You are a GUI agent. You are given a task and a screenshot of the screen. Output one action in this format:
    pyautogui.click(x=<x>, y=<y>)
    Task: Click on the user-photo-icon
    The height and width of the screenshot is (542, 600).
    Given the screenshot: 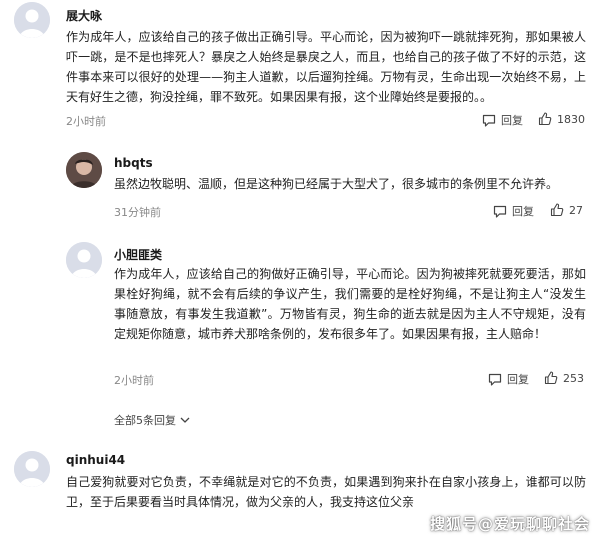 What is the action you would take?
    pyautogui.click(x=84, y=170)
    